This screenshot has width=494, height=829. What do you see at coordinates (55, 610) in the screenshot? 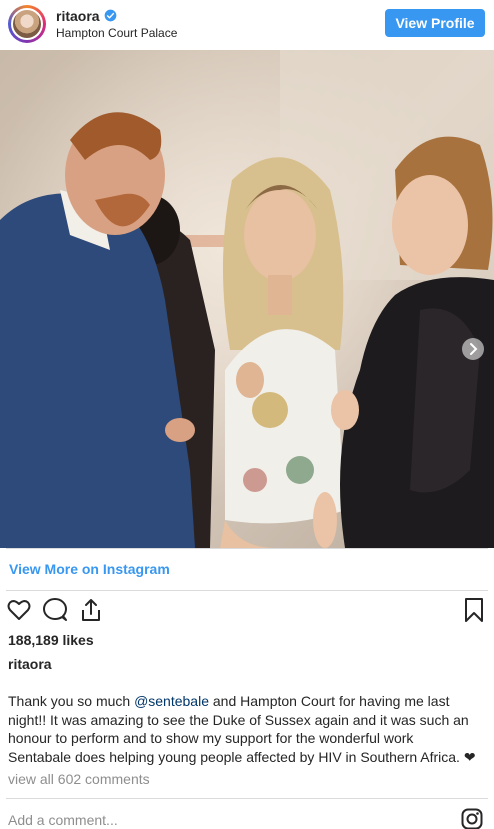
I see `comment-bubble-icon` at bounding box center [55, 610].